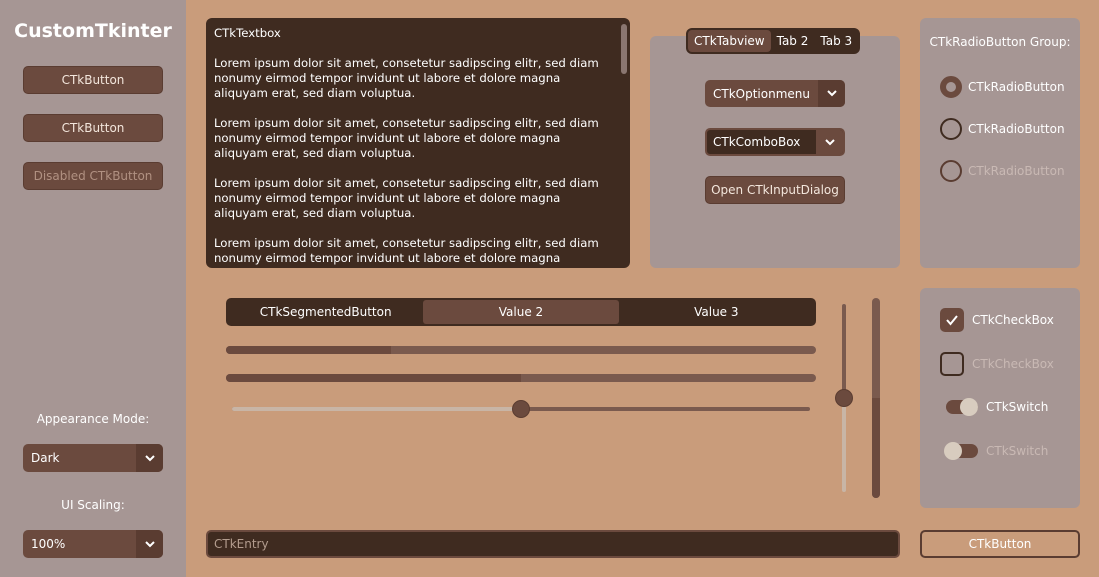 This screenshot has width=1099, height=577. Describe the element at coordinates (951, 87) in the screenshot. I see `radio-checked-icon` at that location.